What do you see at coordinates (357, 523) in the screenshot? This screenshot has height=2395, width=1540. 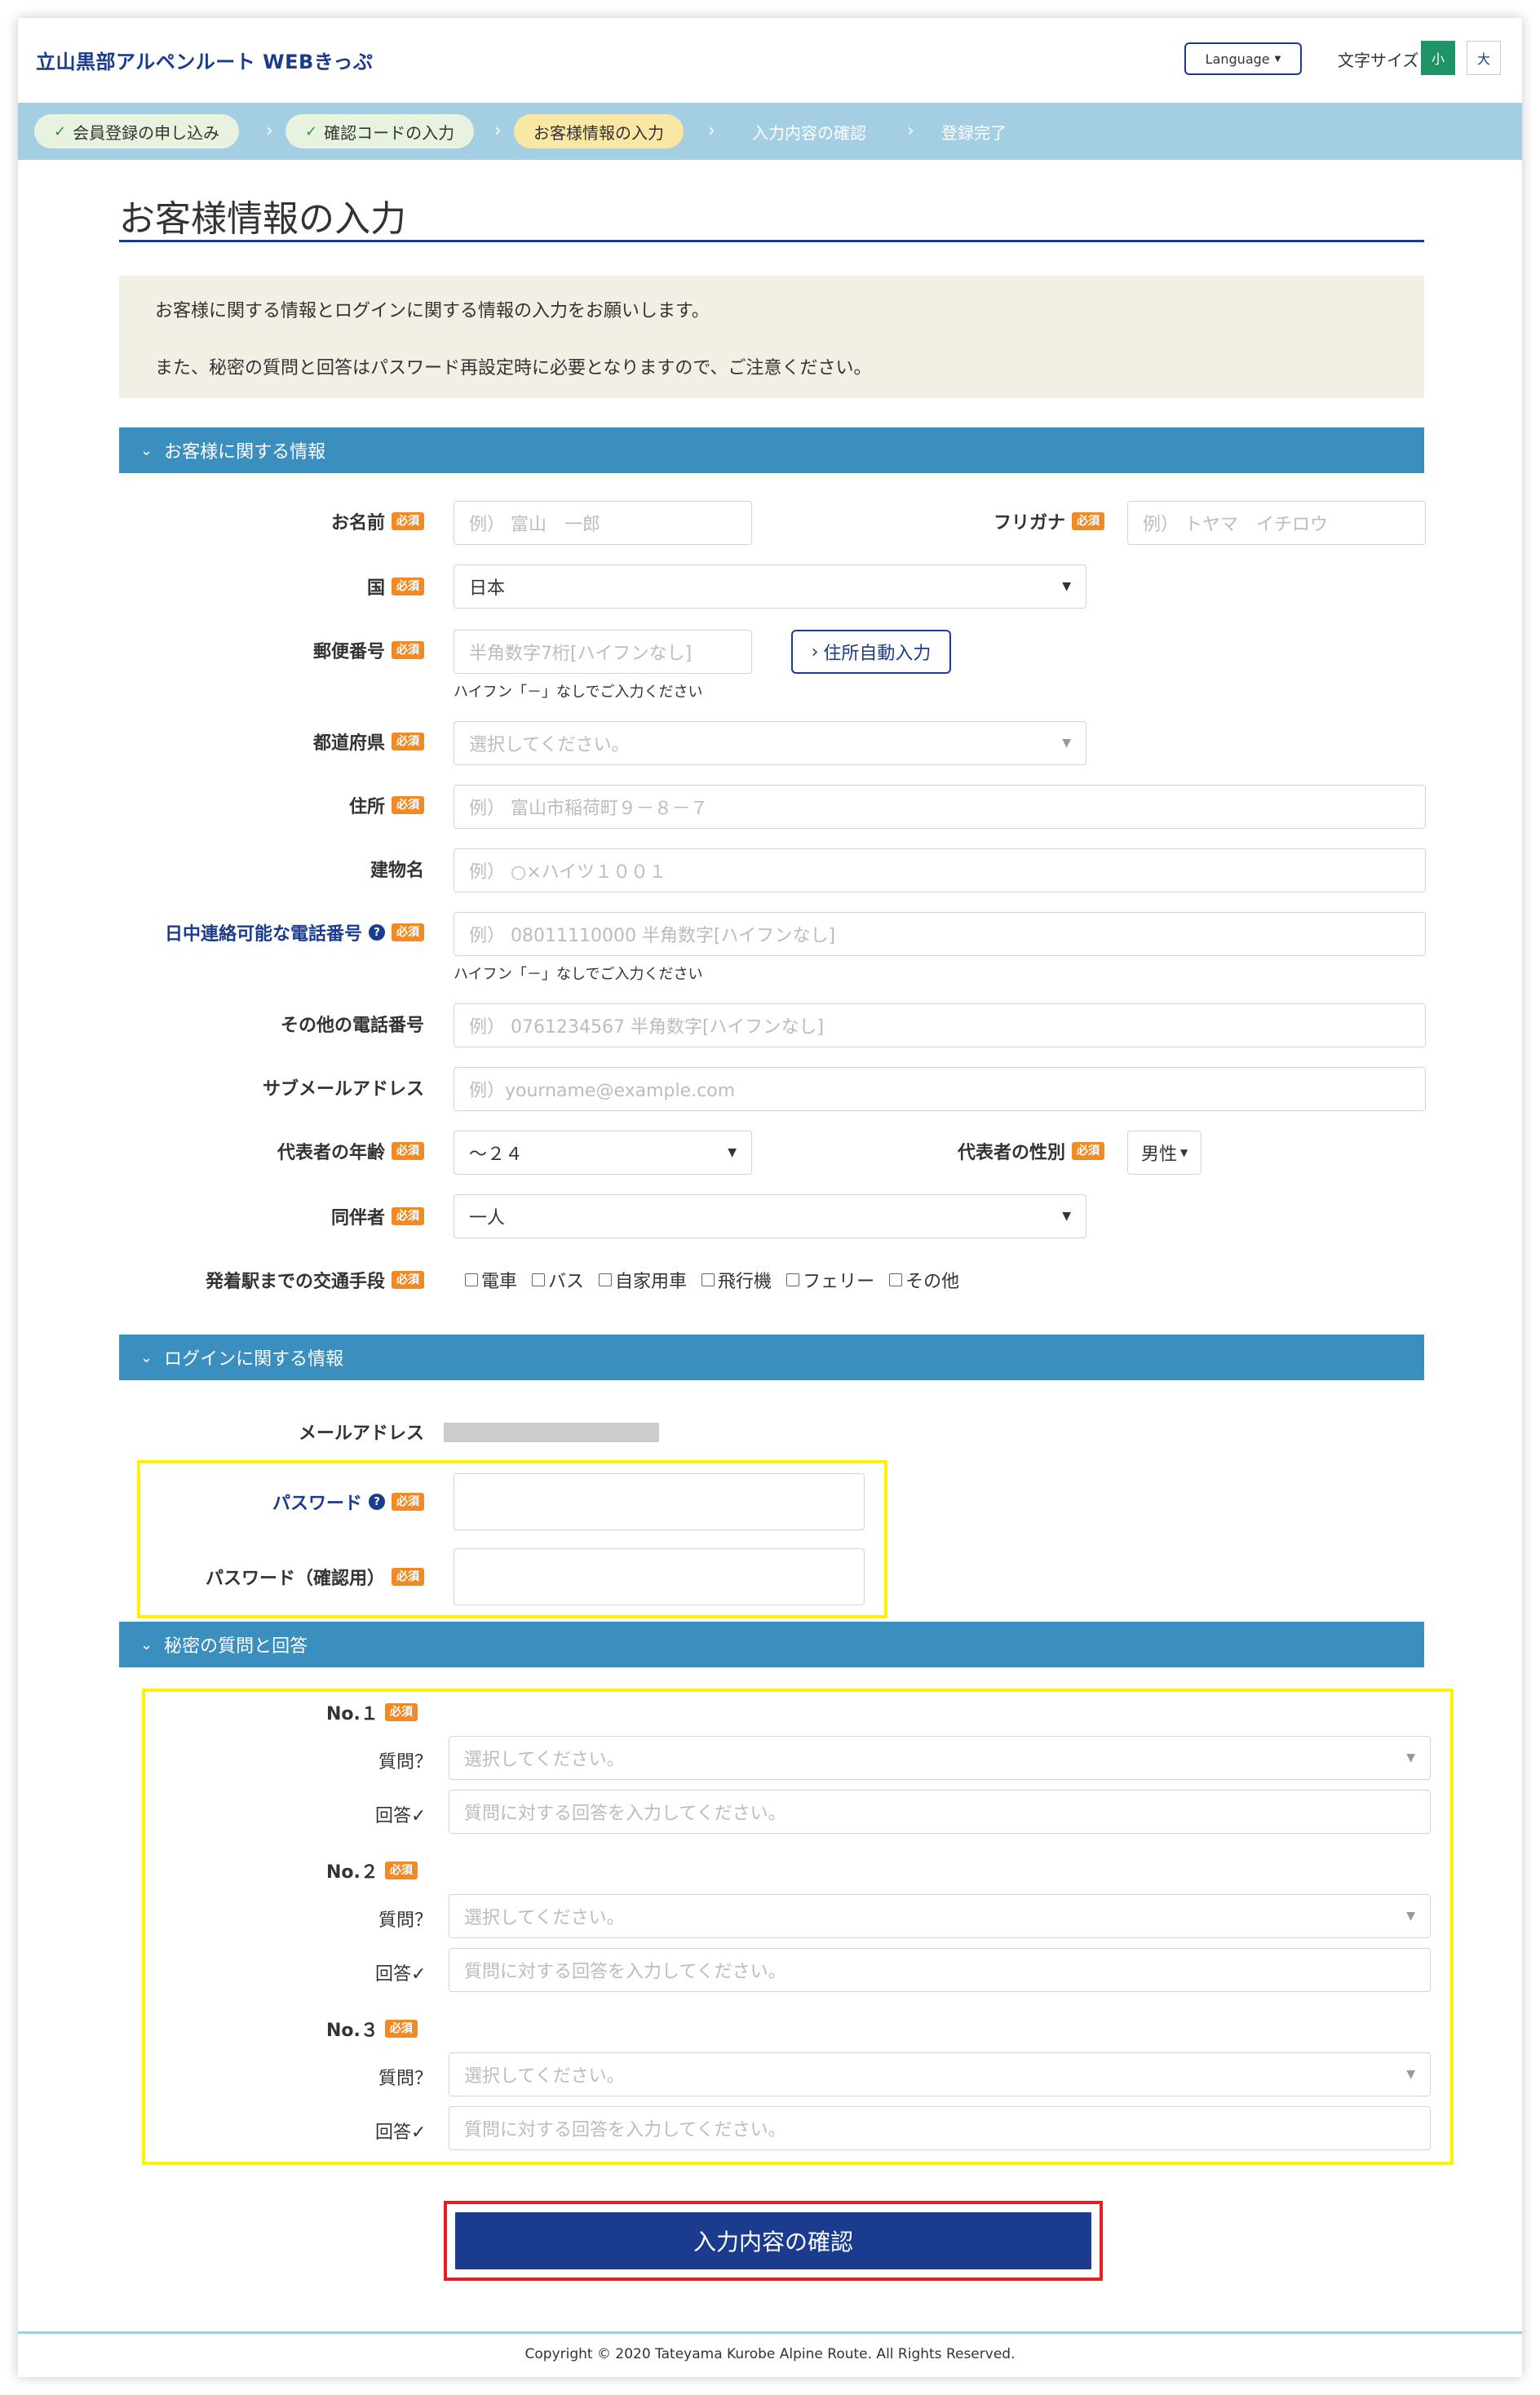 I see `label-text: お名前` at bounding box center [357, 523].